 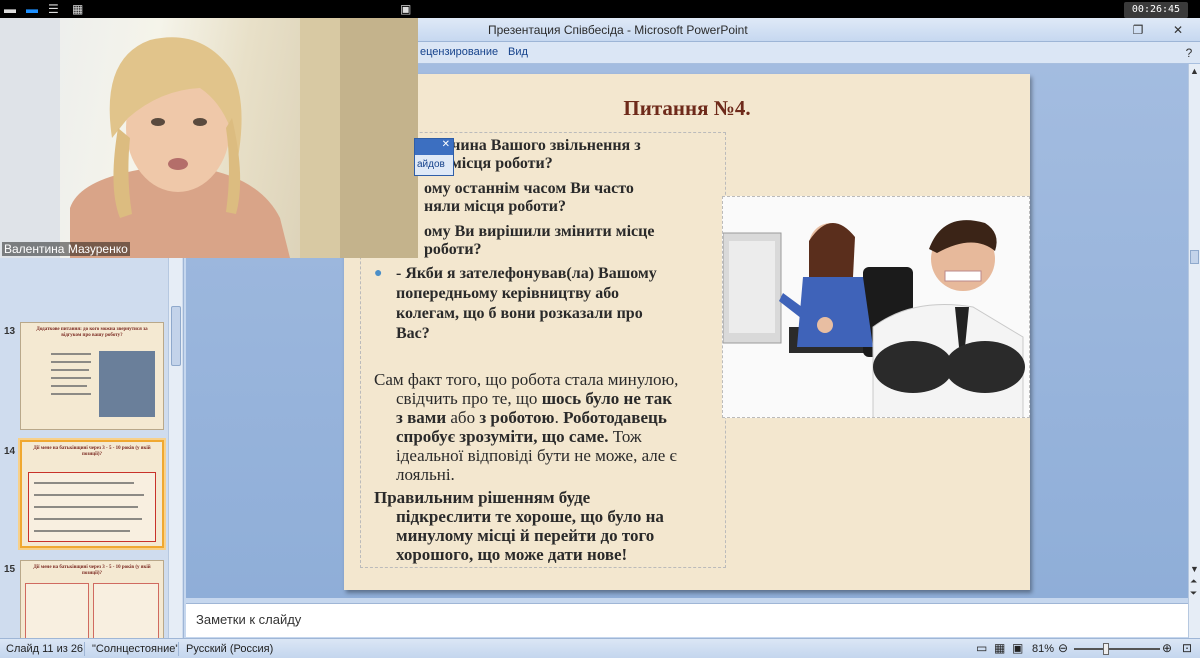 I want to click on question-line: - Якби я зателефонував(ла) Вашому, so click(x=526, y=273).